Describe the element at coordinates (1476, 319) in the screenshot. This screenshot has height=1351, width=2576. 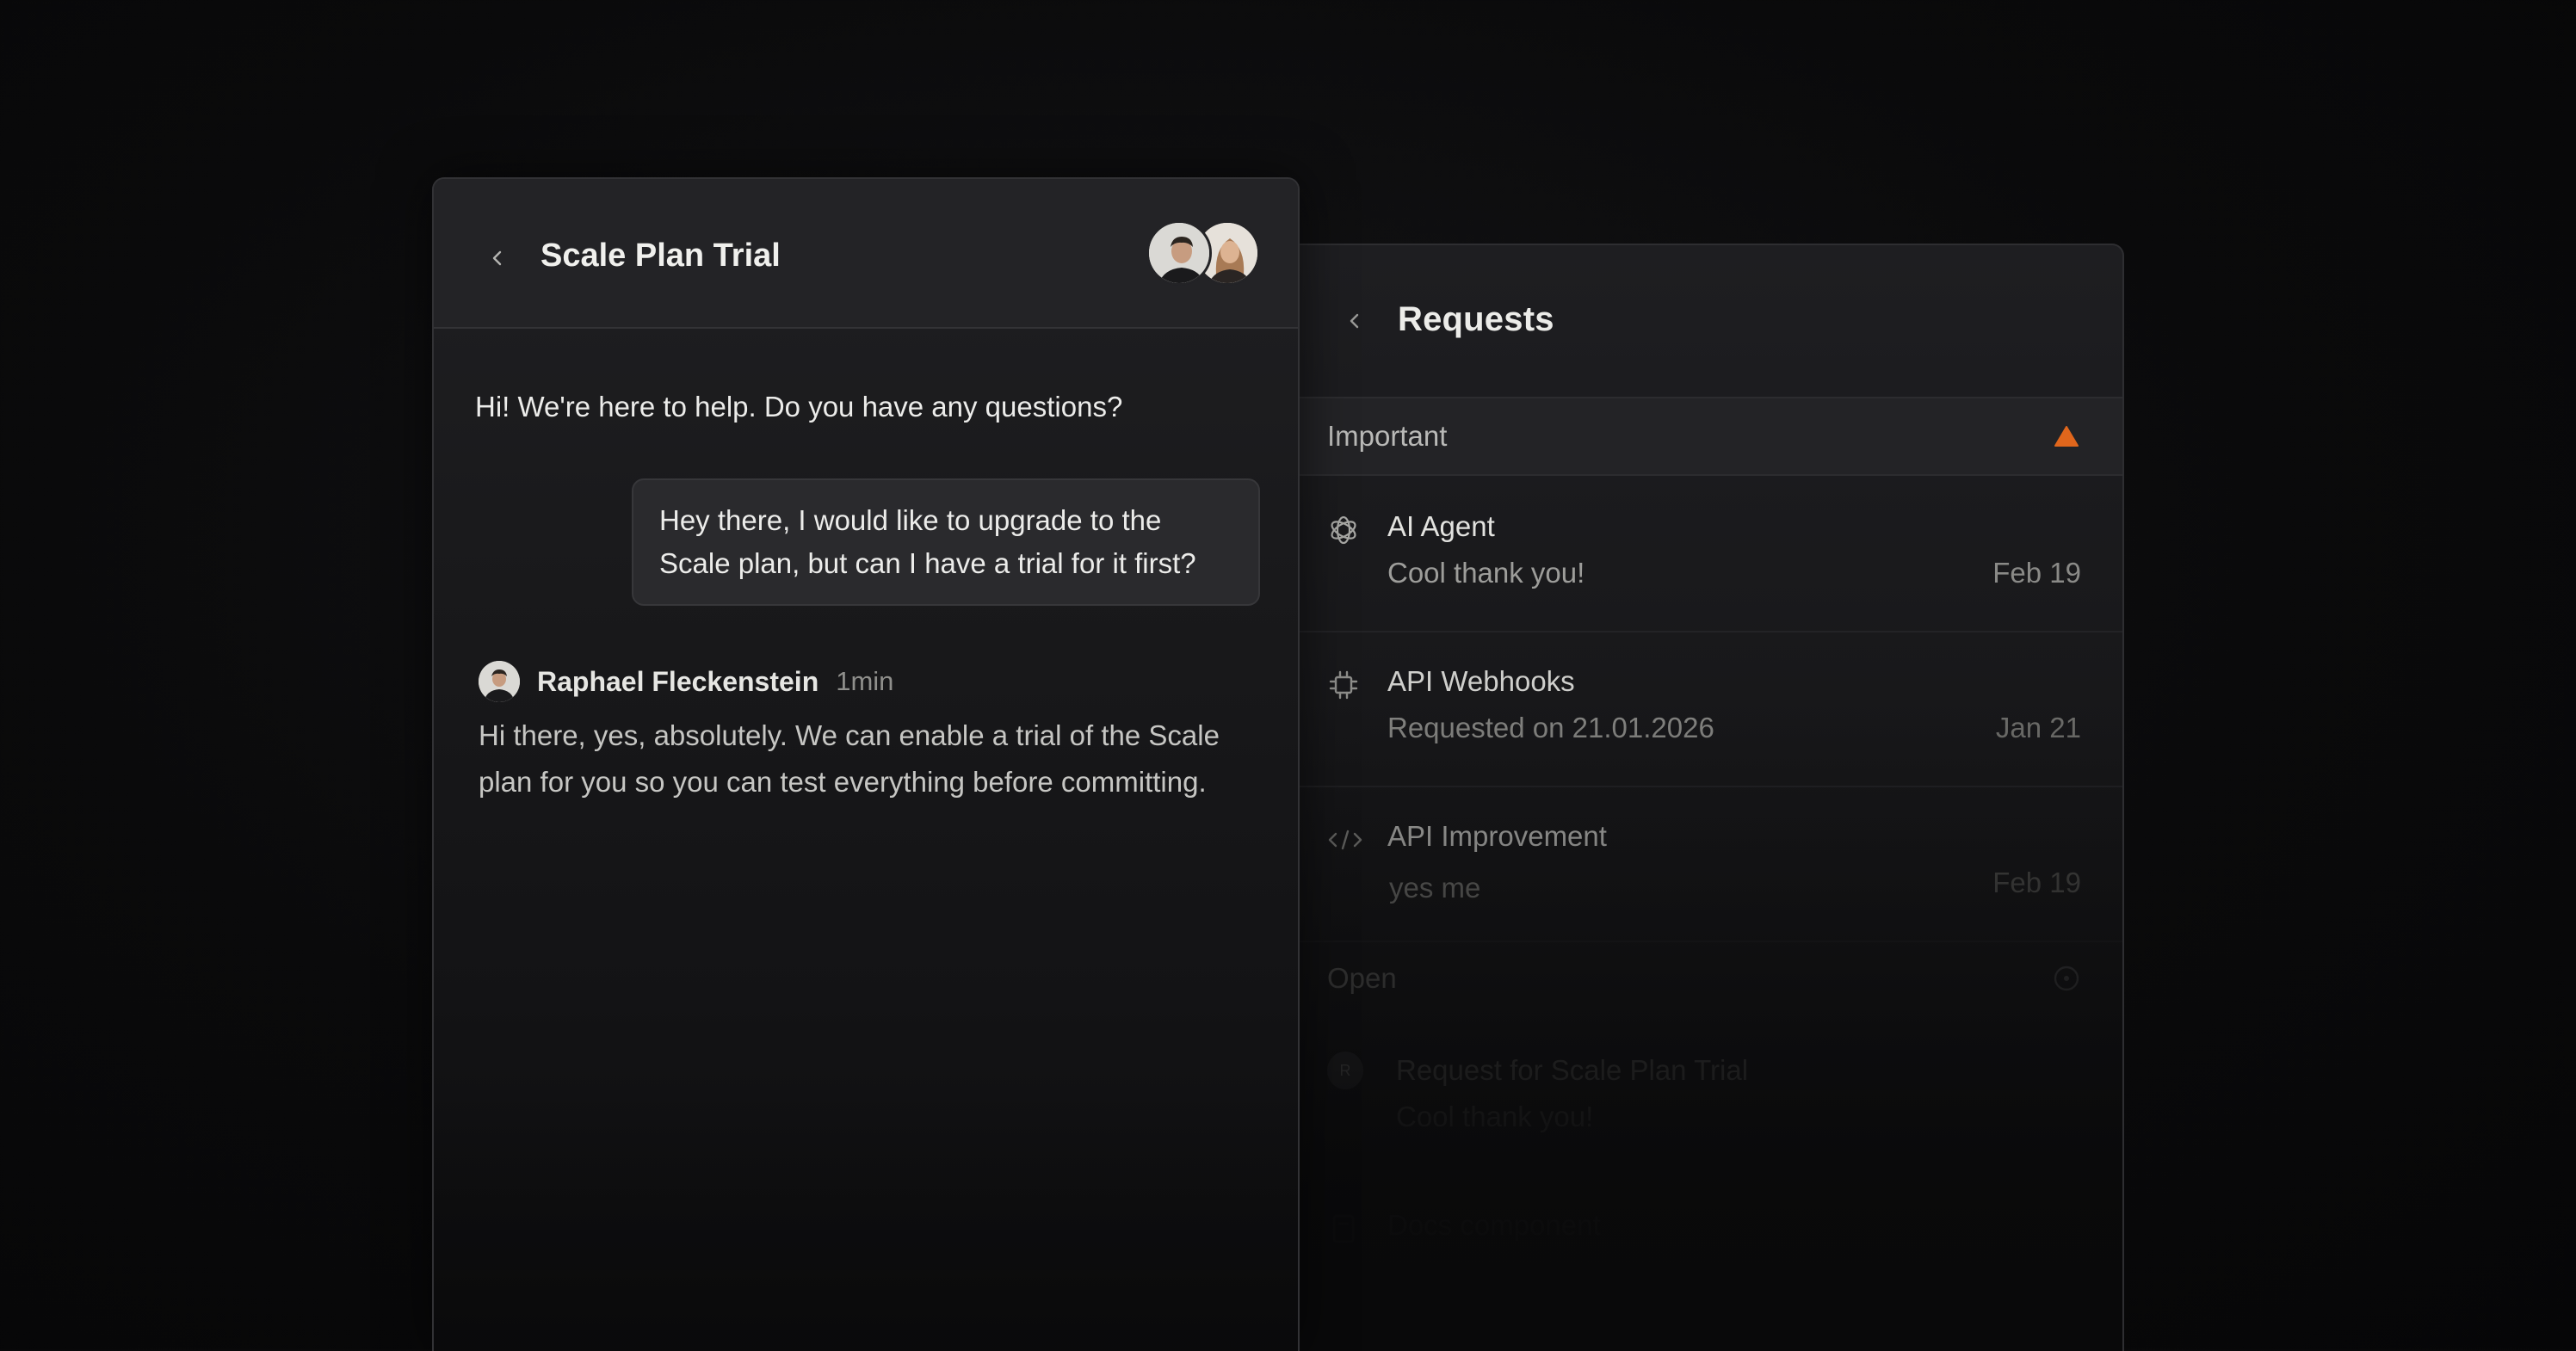
I see `requests-title: Requests` at that location.